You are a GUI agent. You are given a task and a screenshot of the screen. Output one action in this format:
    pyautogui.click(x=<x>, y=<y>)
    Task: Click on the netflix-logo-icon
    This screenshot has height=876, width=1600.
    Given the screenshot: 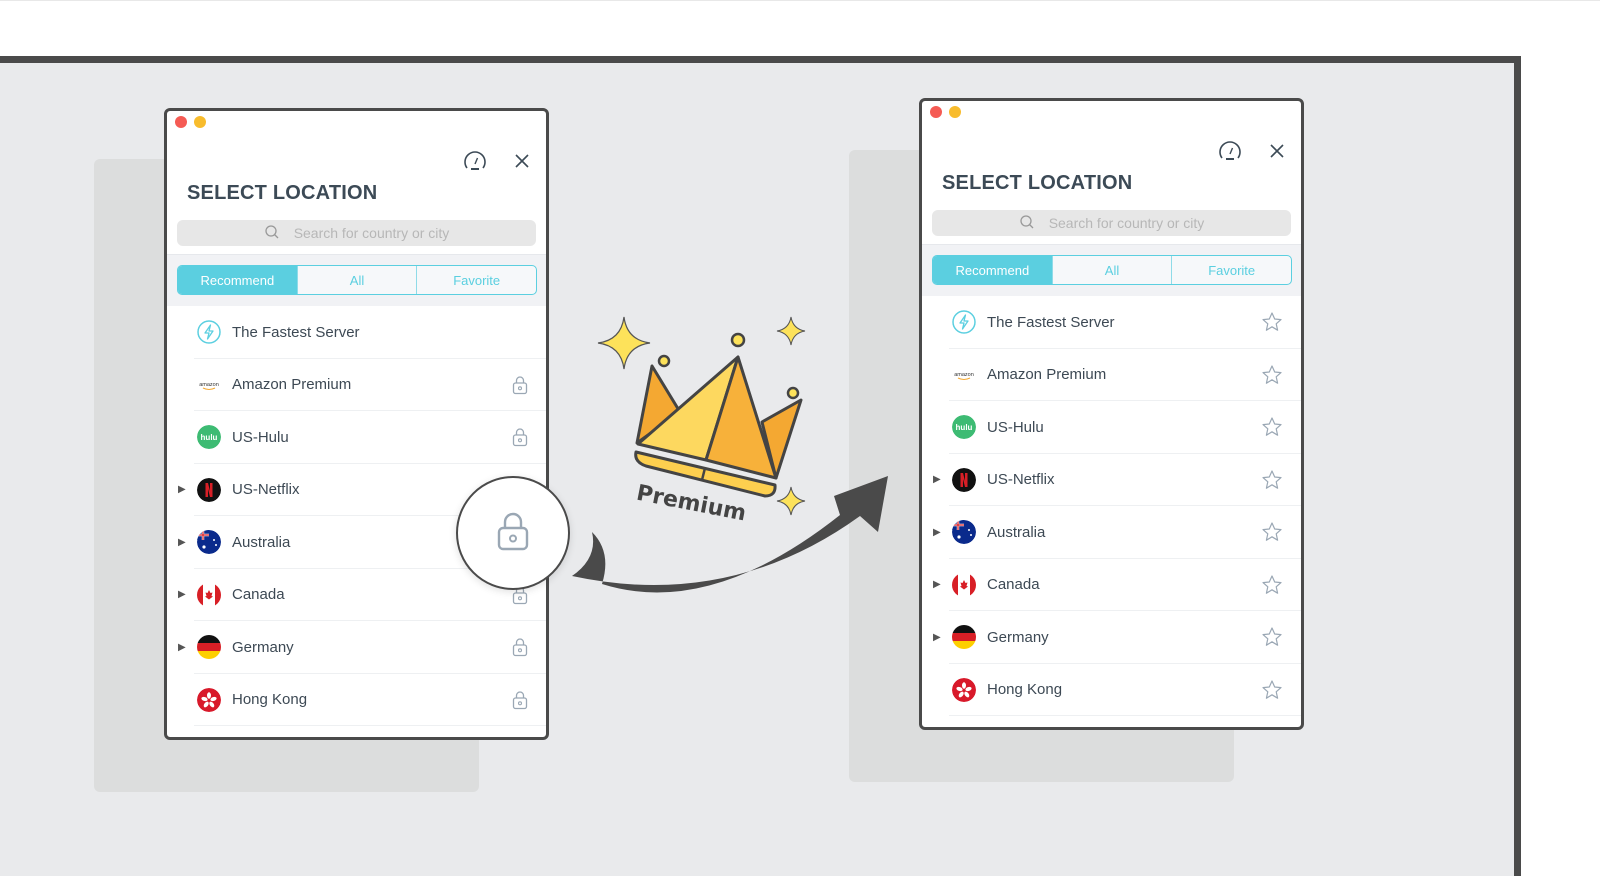 What is the action you would take?
    pyautogui.click(x=964, y=479)
    